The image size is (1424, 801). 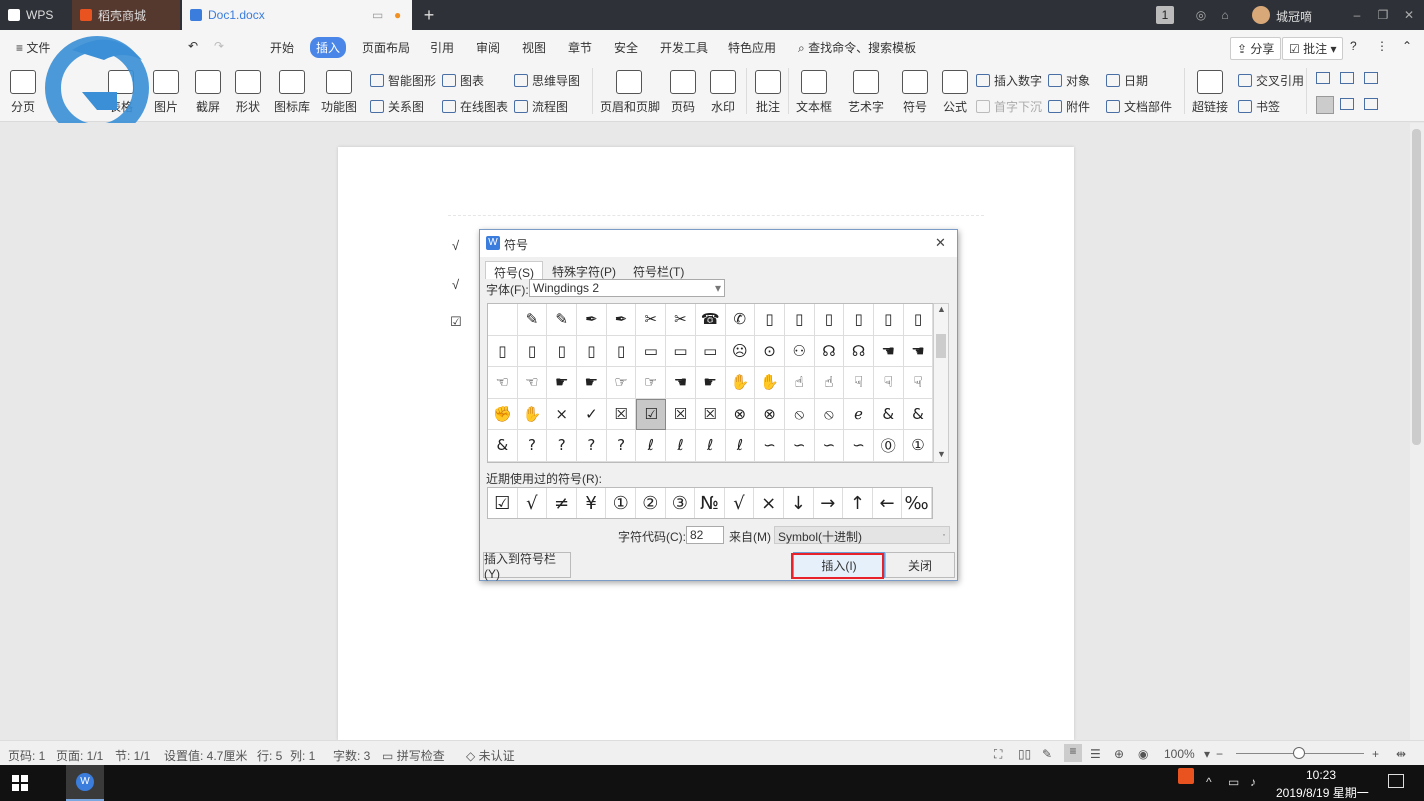 I want to click on symbol-cell: ℓ, so click(x=710, y=446).